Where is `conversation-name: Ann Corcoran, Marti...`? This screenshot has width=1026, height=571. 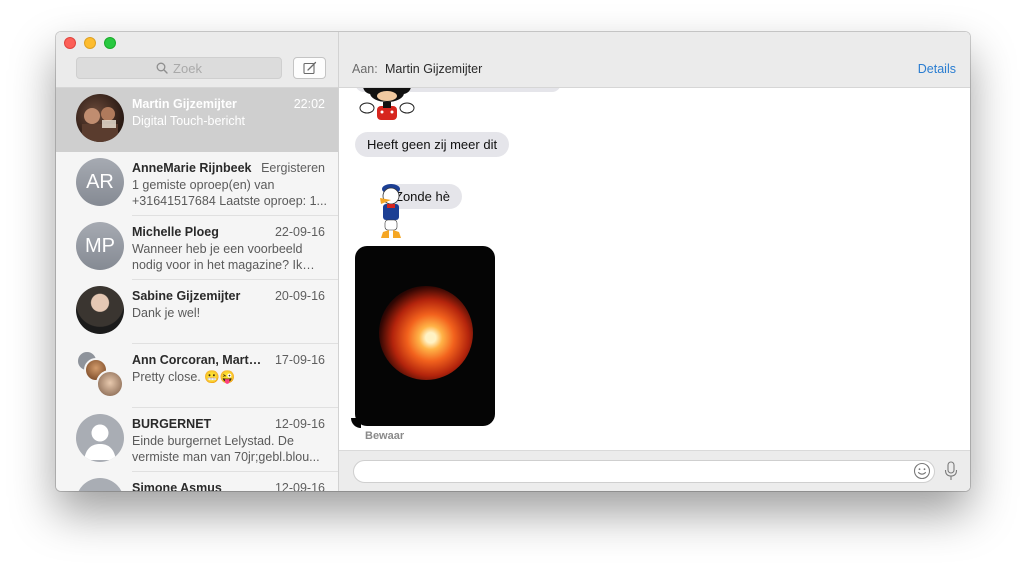 conversation-name: Ann Corcoran, Marti... is located at coordinates (197, 360).